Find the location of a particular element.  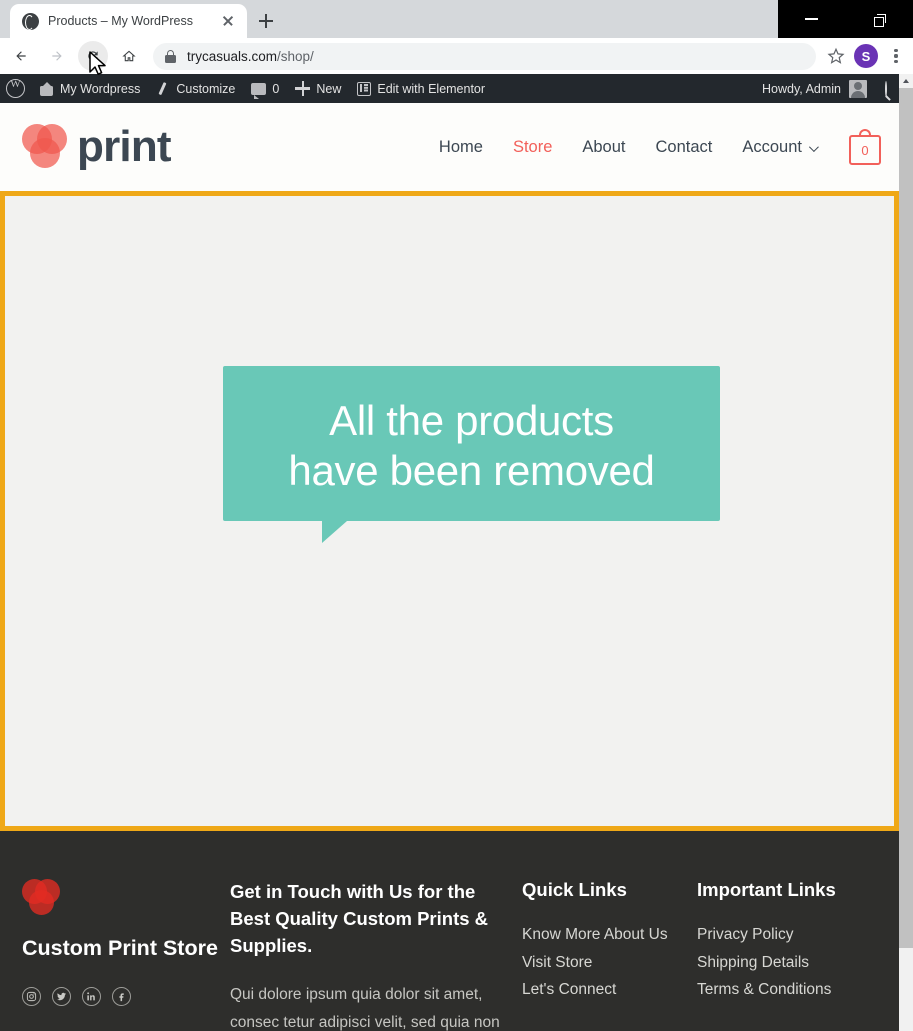

chevron-down-icon is located at coordinates (813, 146).